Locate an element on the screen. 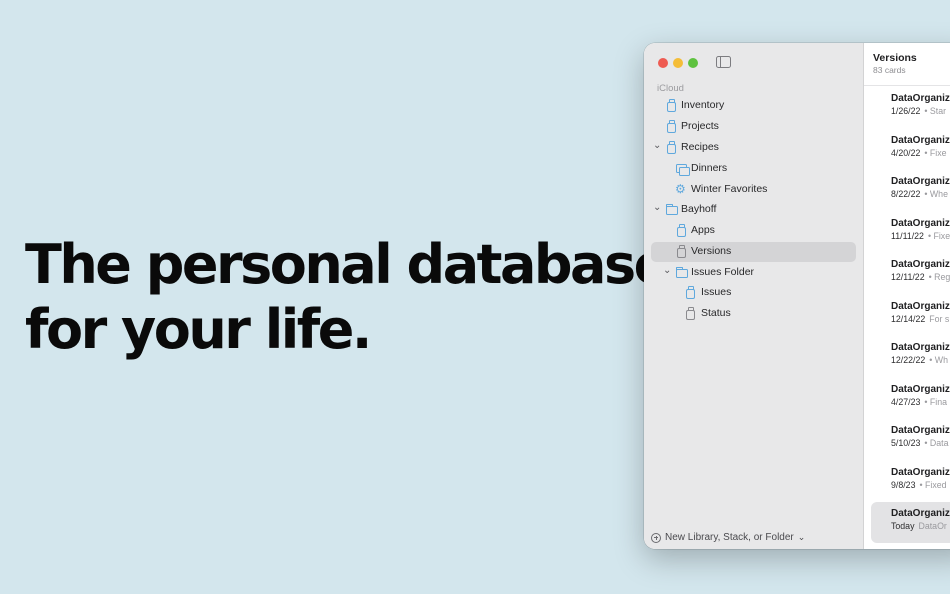 The width and height of the screenshot is (950, 594). stack-icon is located at coordinates (683, 170).